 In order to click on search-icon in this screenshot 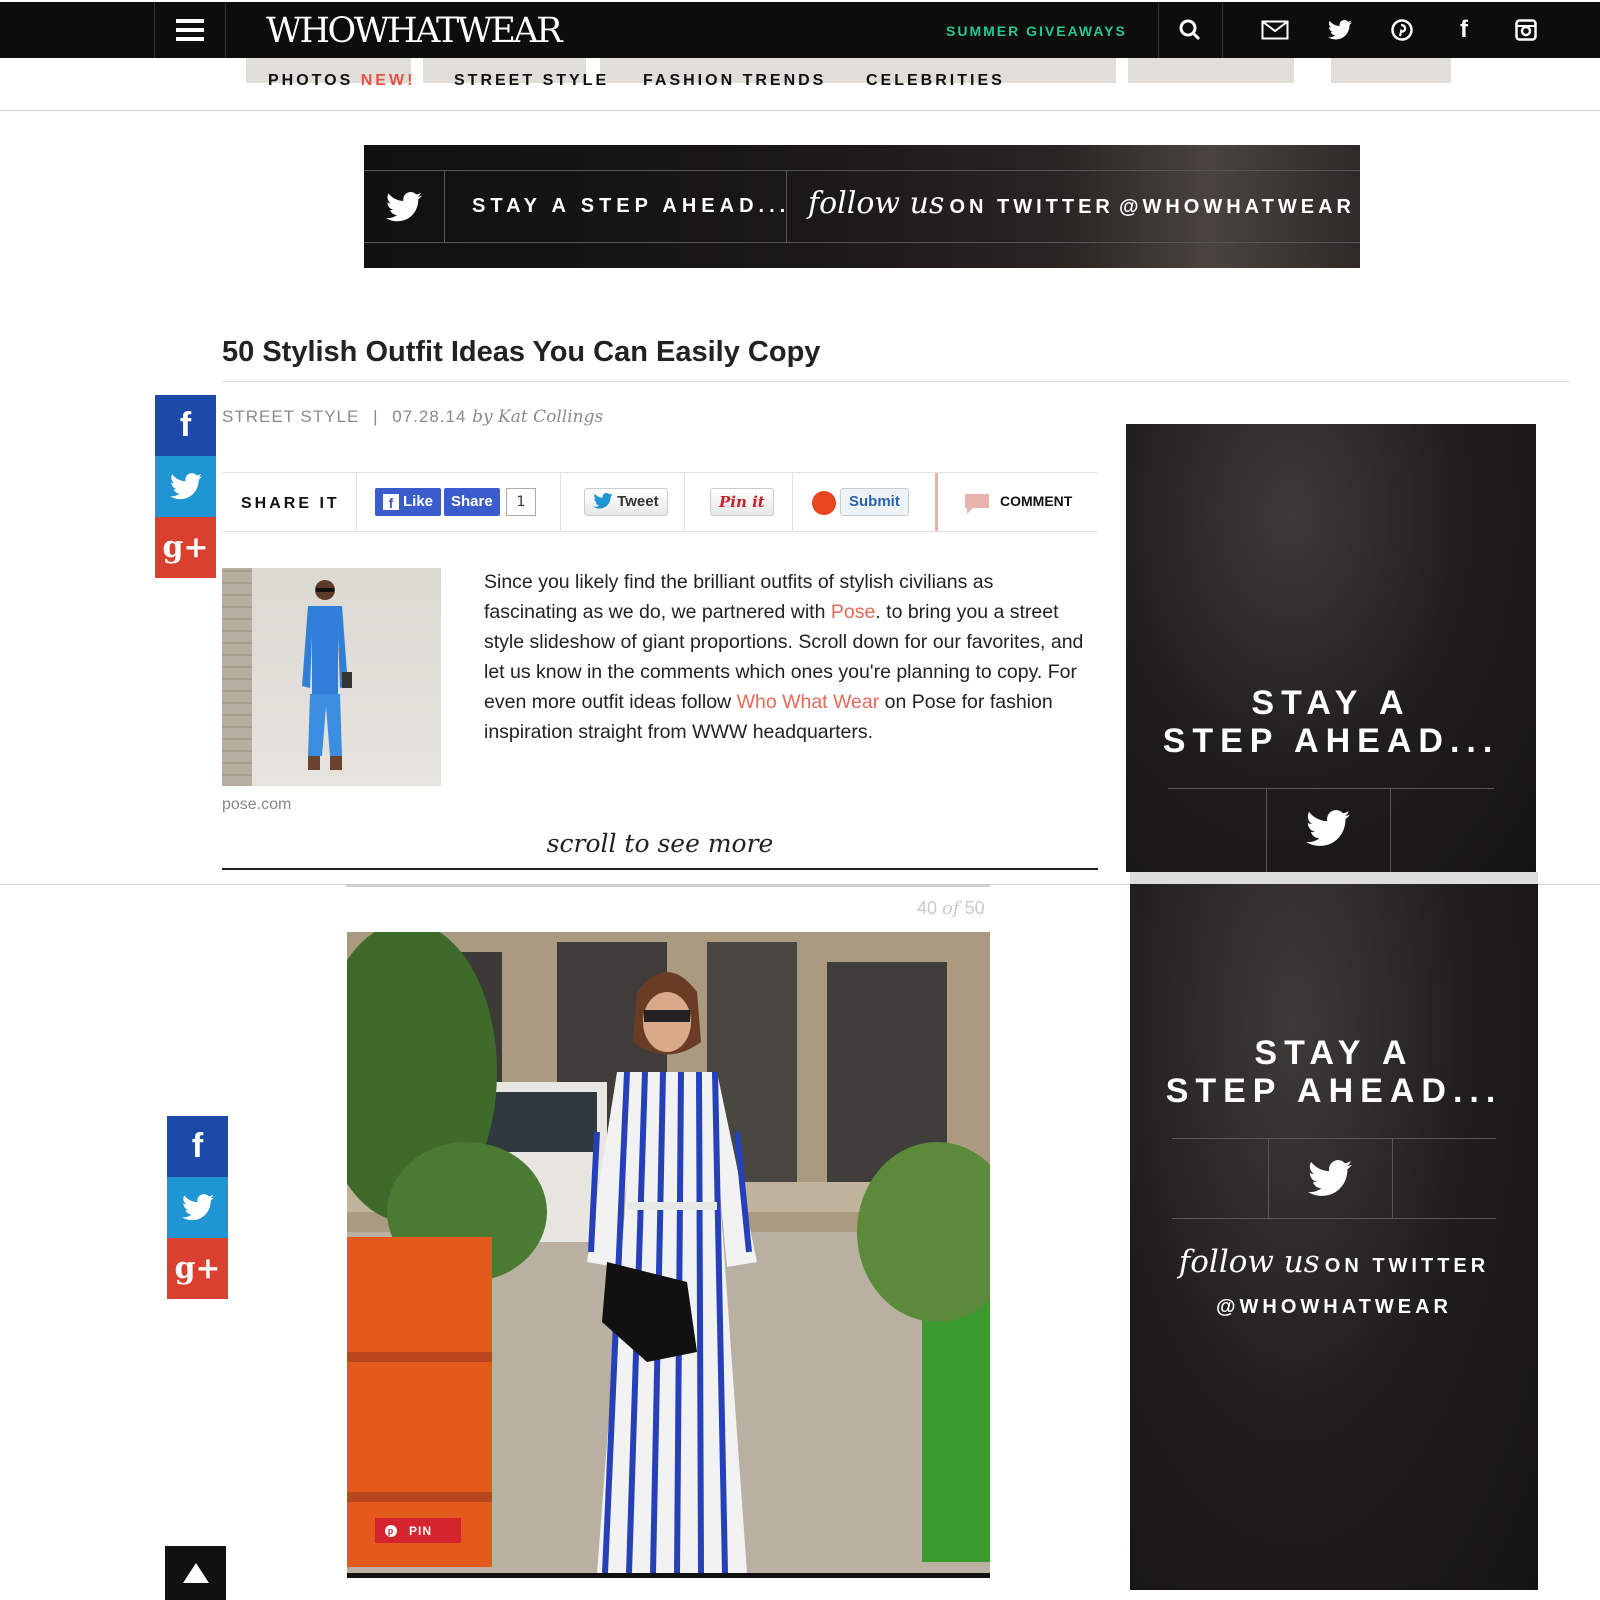, I will do `click(1190, 30)`.